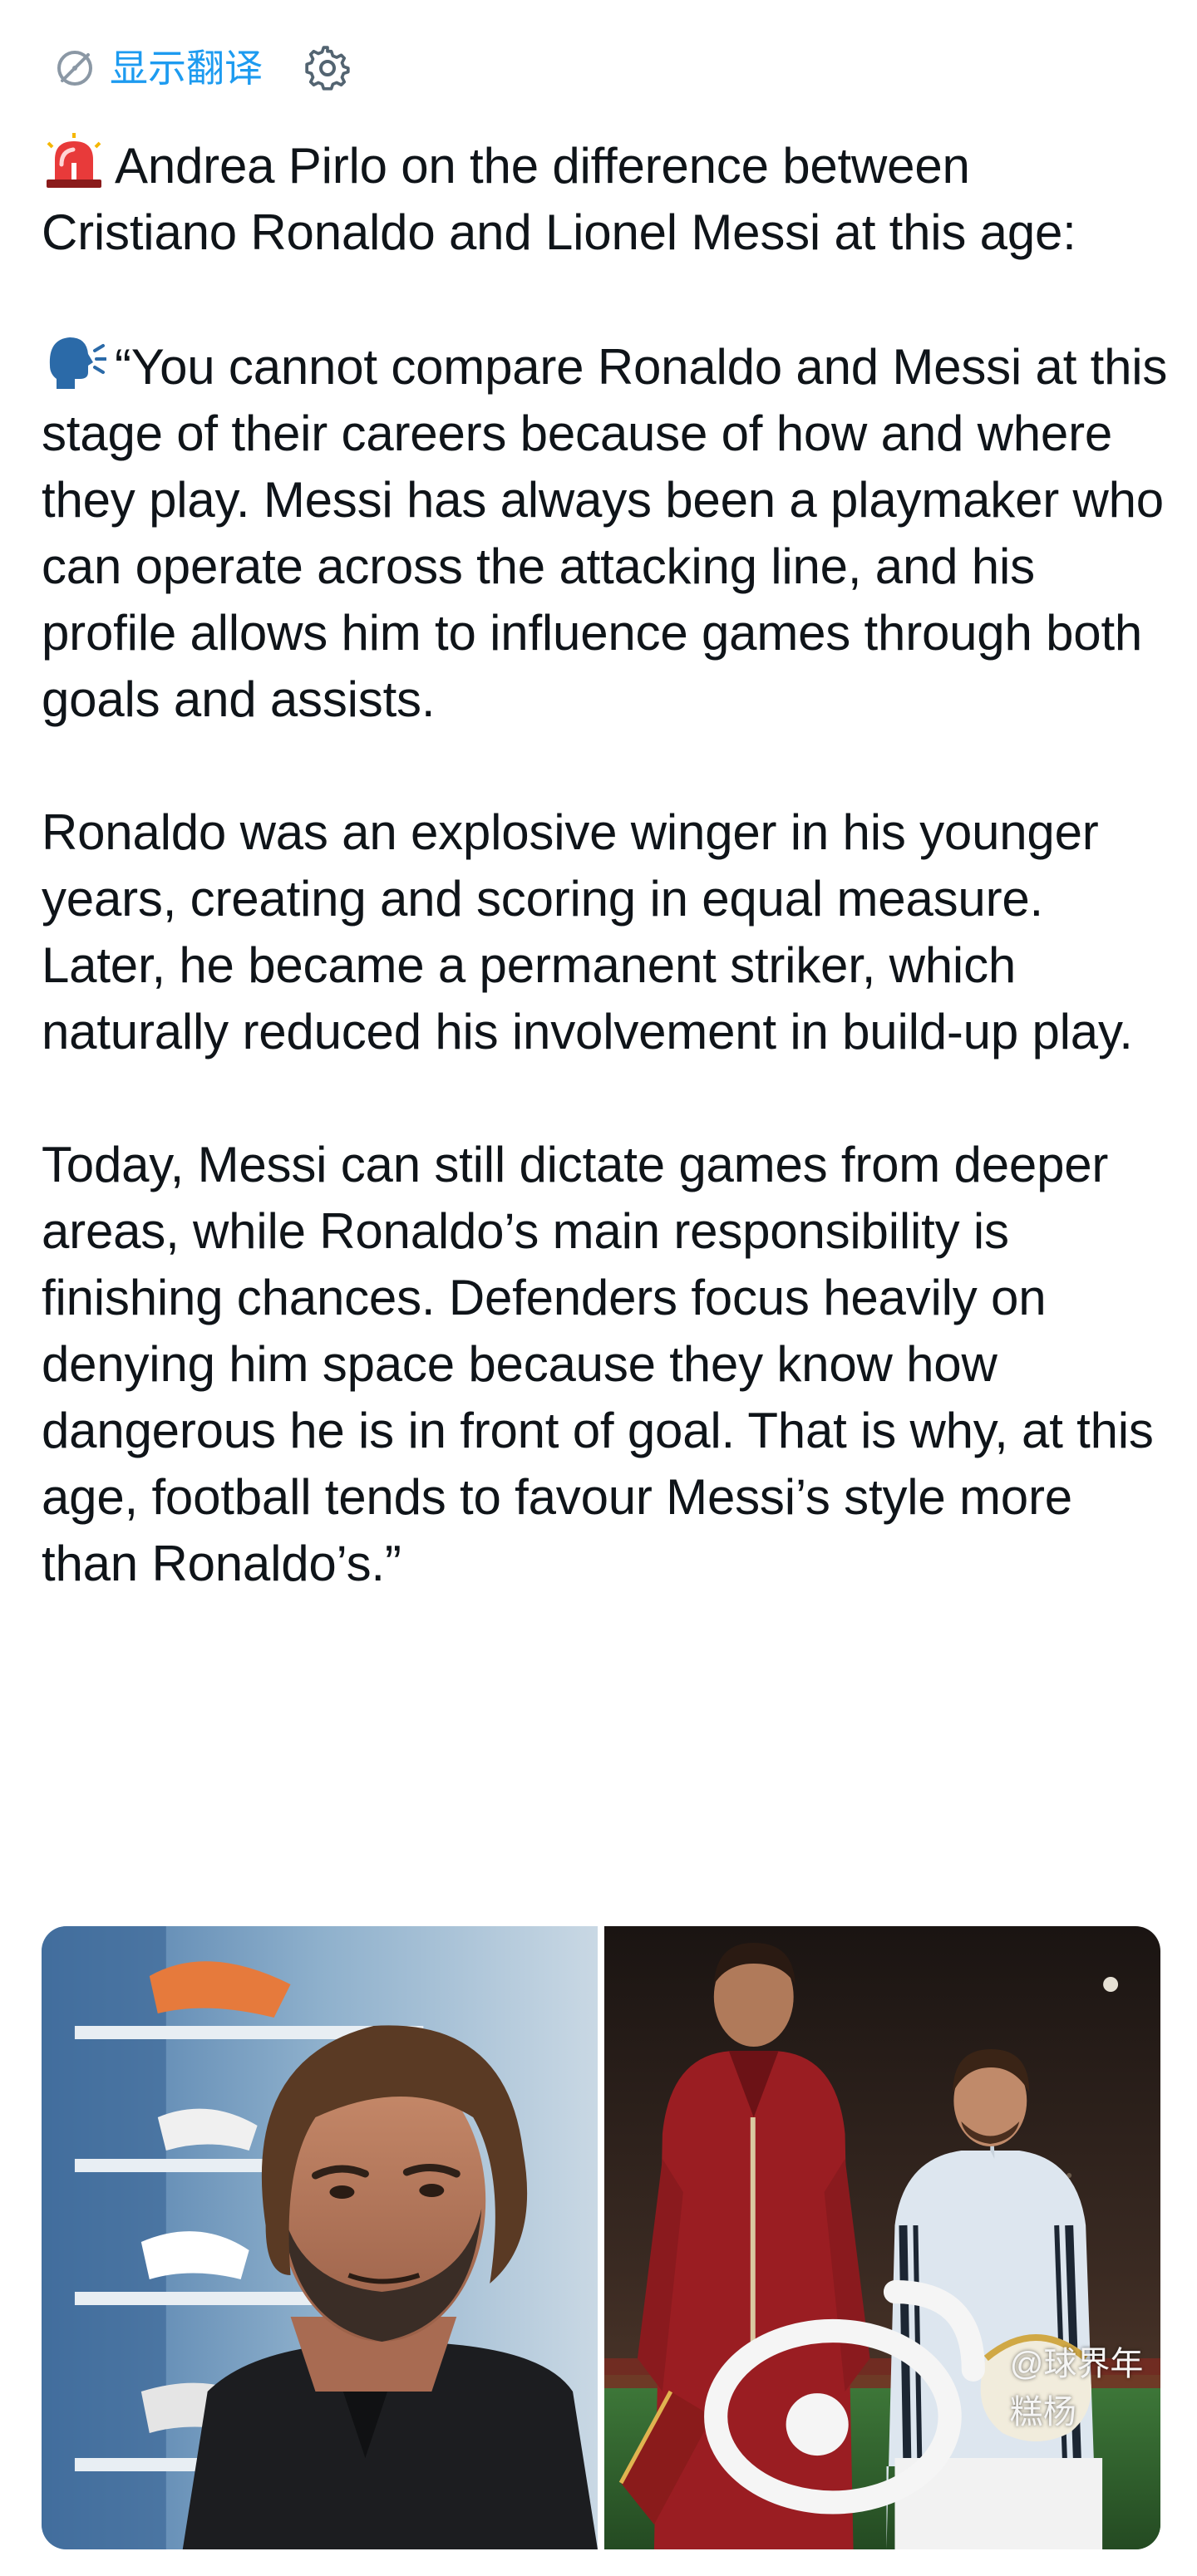  What do you see at coordinates (77, 363) in the screenshot?
I see `speaking-head-emoji` at bounding box center [77, 363].